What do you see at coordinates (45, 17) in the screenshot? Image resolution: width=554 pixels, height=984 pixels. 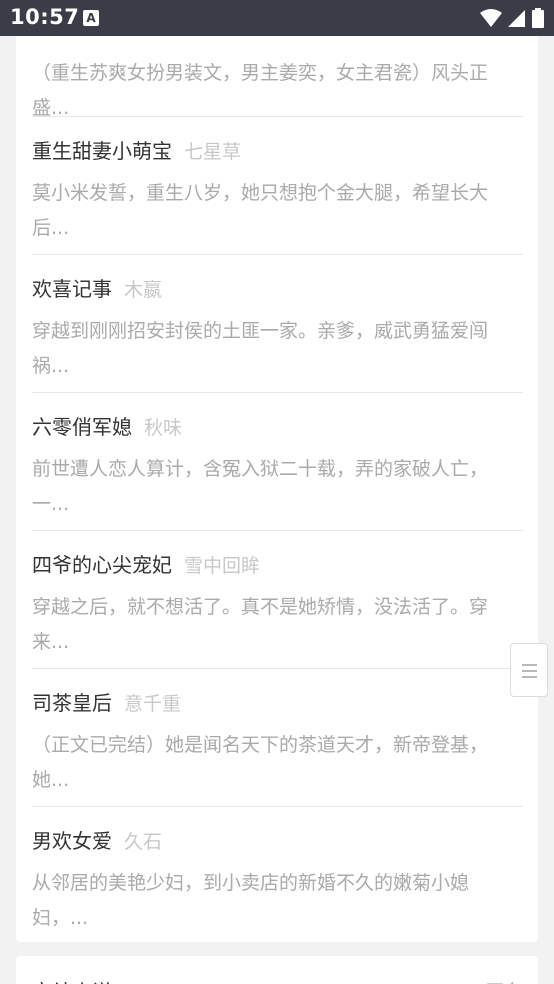 I see `status-time: 10:57` at bounding box center [45, 17].